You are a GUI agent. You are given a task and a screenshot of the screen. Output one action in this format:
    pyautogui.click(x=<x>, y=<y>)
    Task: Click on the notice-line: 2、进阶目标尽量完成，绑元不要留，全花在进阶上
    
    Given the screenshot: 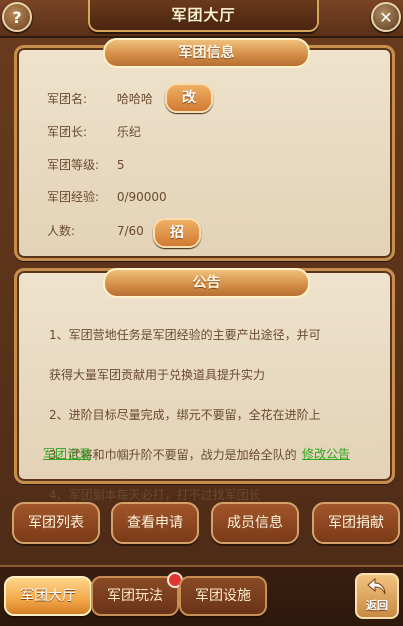 What is the action you would take?
    pyautogui.click(x=185, y=415)
    